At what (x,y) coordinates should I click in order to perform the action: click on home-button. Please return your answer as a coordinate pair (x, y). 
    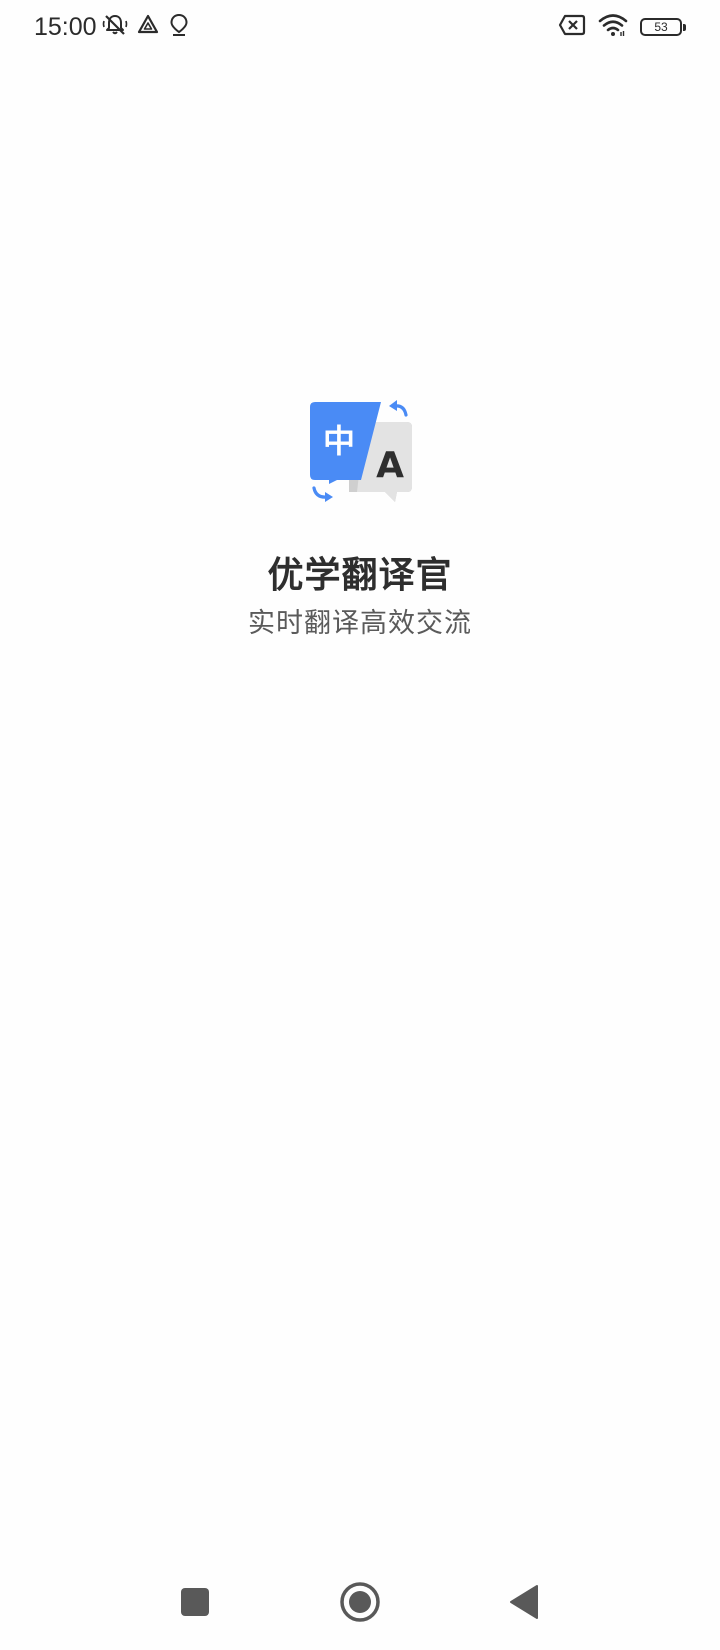
    Looking at the image, I should click on (360, 1602).